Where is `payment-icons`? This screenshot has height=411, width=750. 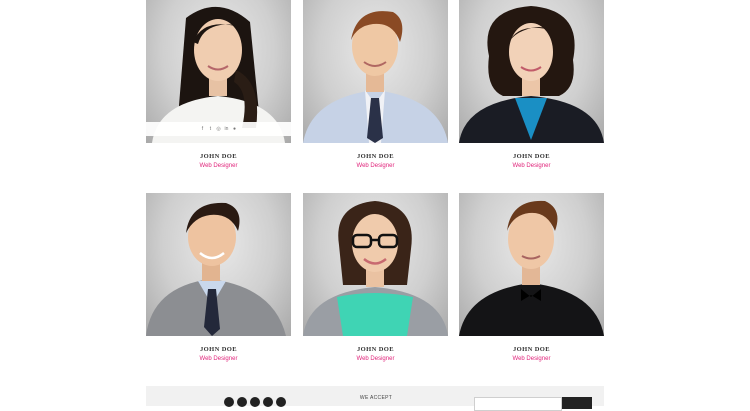 payment-icons is located at coordinates (255, 402).